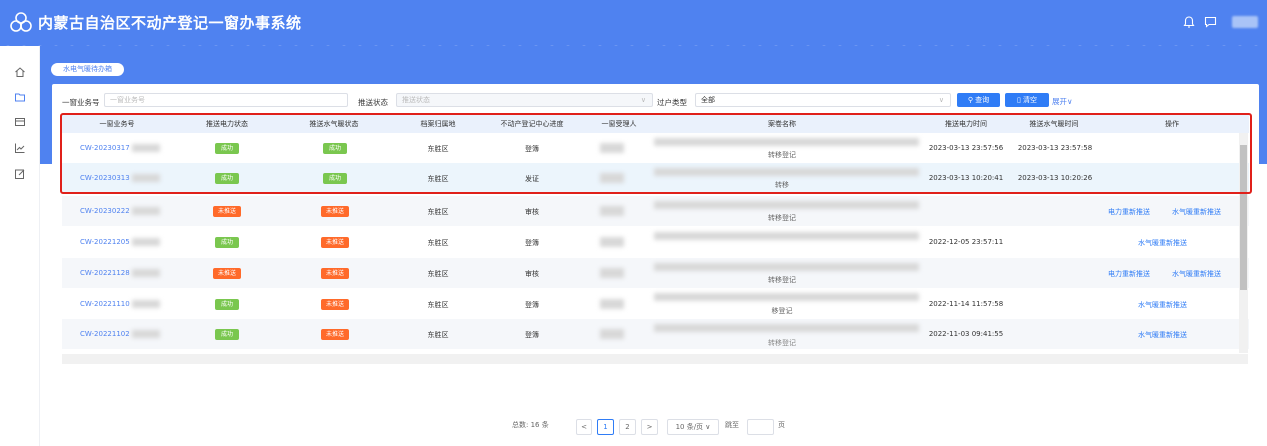 This screenshot has height=446, width=1267. What do you see at coordinates (1055, 148) in the screenshot?
I see `water-push-time: 2023-03-13 23:57:58` at bounding box center [1055, 148].